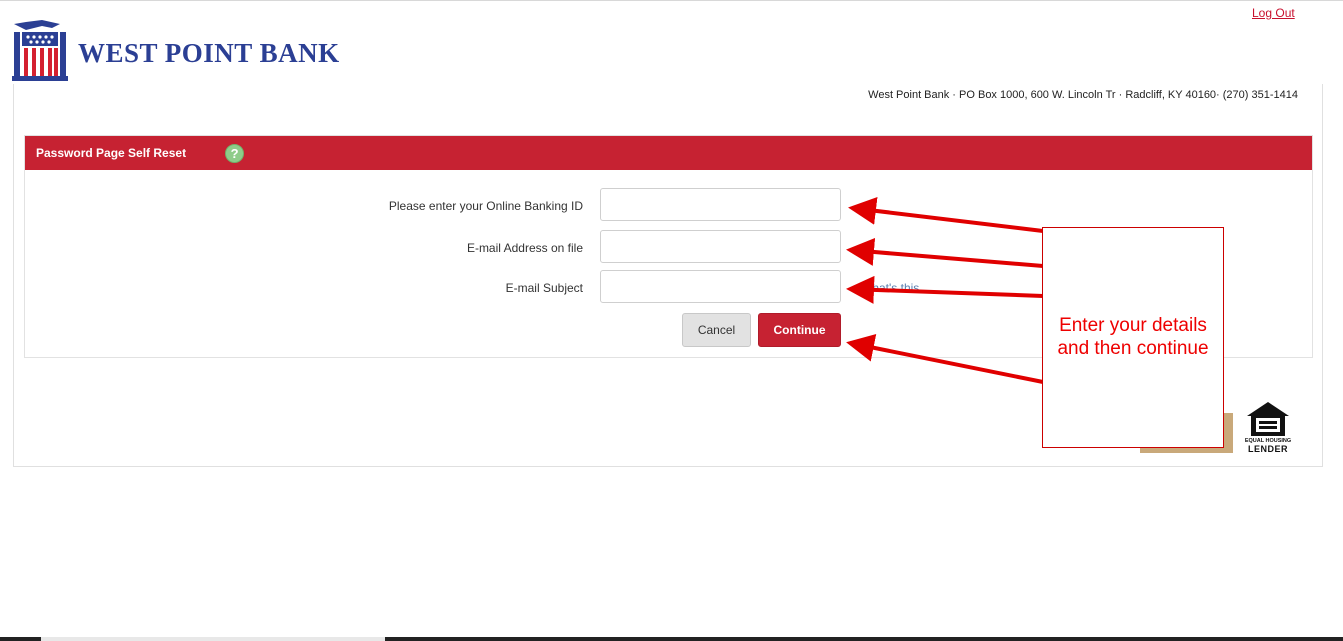 Image resolution: width=1343 pixels, height=641 pixels. I want to click on logout-link: Log Out, so click(1273, 13).